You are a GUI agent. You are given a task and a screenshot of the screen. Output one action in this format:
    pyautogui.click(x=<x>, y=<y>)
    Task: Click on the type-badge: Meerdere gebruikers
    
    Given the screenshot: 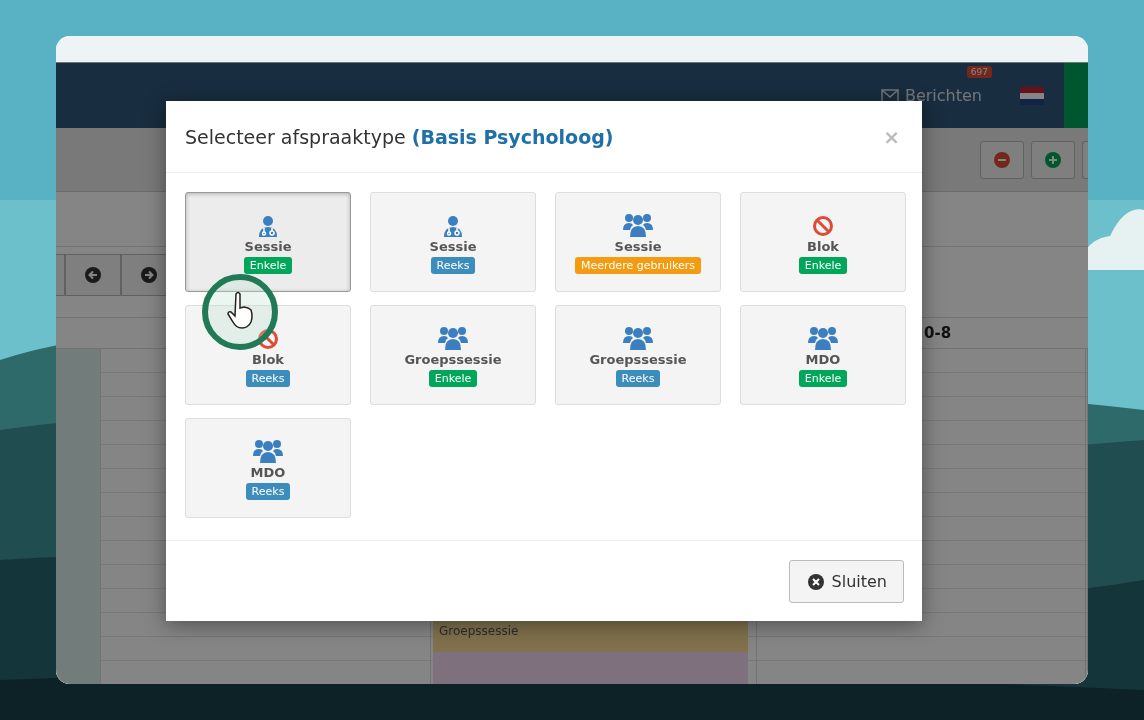 What is the action you would take?
    pyautogui.click(x=638, y=265)
    